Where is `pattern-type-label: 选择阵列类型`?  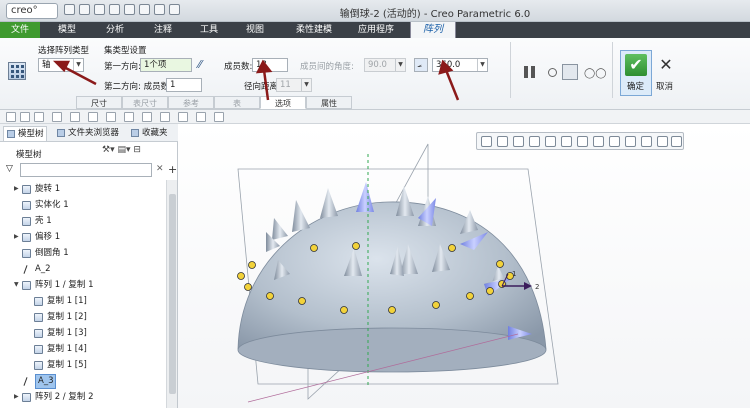
pattern-type-label: 选择阵列类型 is located at coordinates (64, 51).